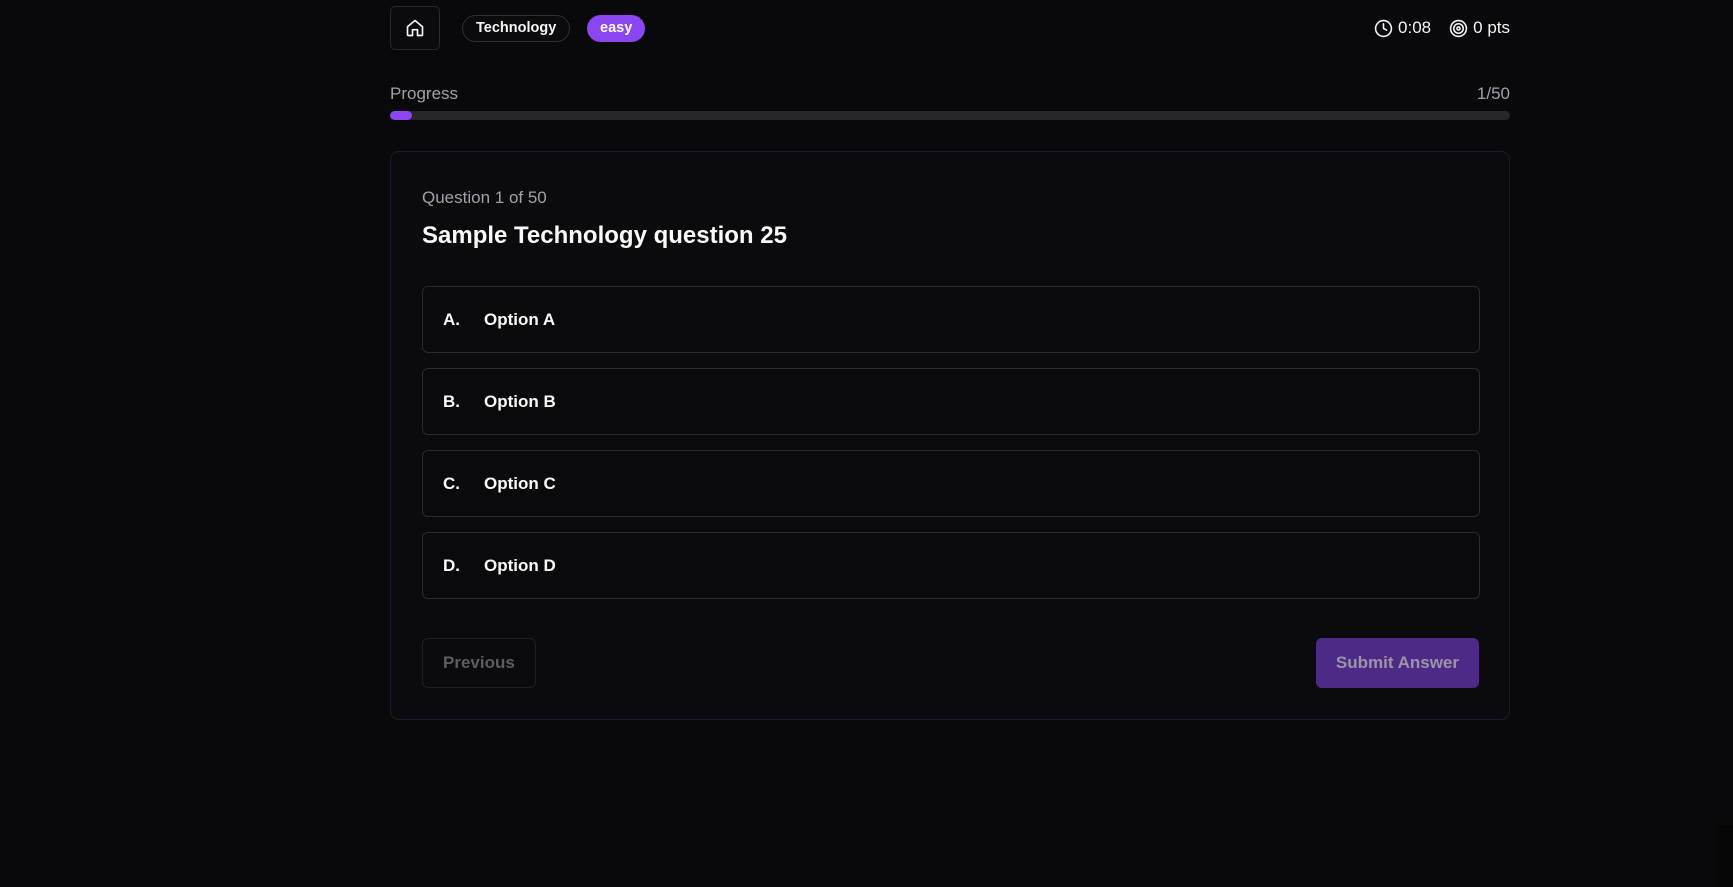 Image resolution: width=1733 pixels, height=887 pixels. Describe the element at coordinates (520, 319) in the screenshot. I see `option-text: Option A` at that location.